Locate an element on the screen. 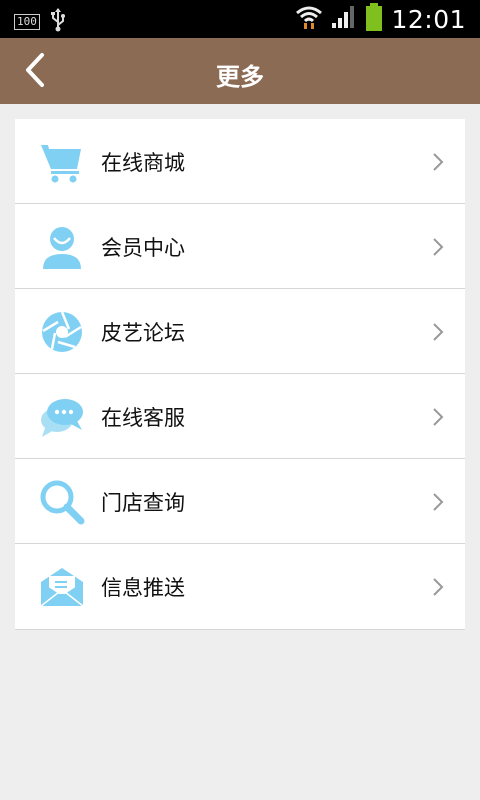 The width and height of the screenshot is (480, 800). menu-item-label: 在线商城 is located at coordinates (143, 163).